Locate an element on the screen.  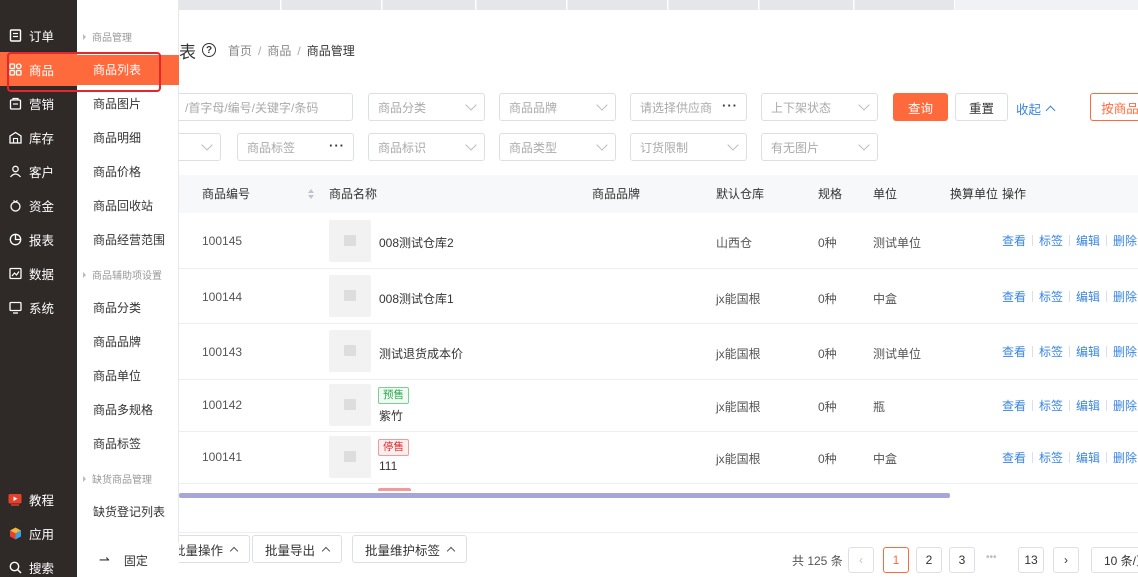
breadcrumb-home: 首页 is located at coordinates (240, 51).